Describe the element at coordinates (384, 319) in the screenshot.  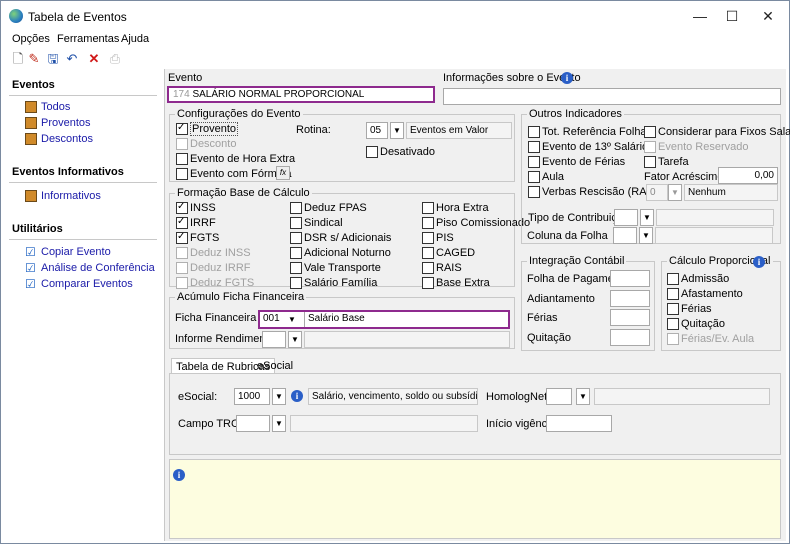
I see `ficha-field: 001 ▼ Salário Base` at that location.